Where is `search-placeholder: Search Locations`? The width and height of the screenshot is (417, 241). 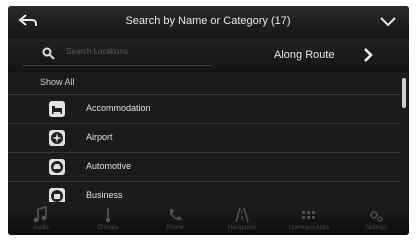
search-placeholder: Search Locations is located at coordinates (97, 51).